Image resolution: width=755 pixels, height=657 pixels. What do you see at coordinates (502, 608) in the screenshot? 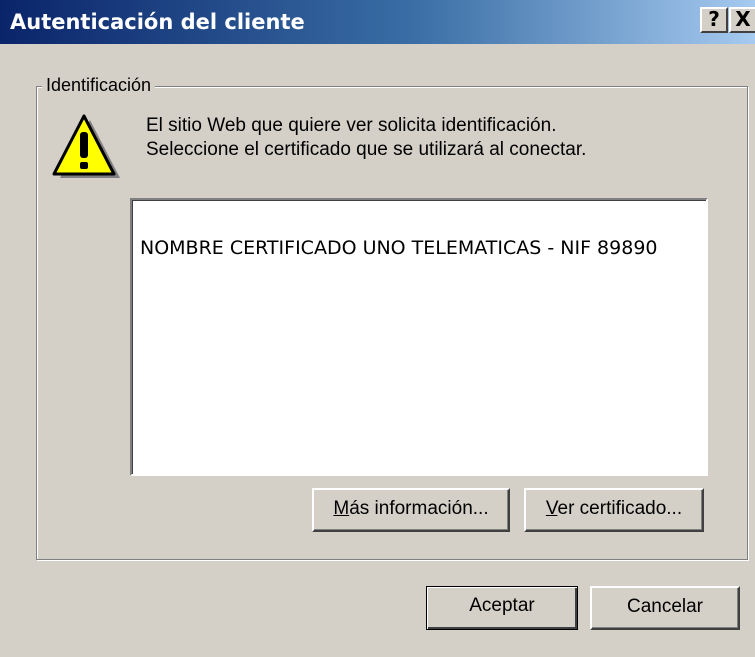
I see `ok-button: Aceptar` at bounding box center [502, 608].